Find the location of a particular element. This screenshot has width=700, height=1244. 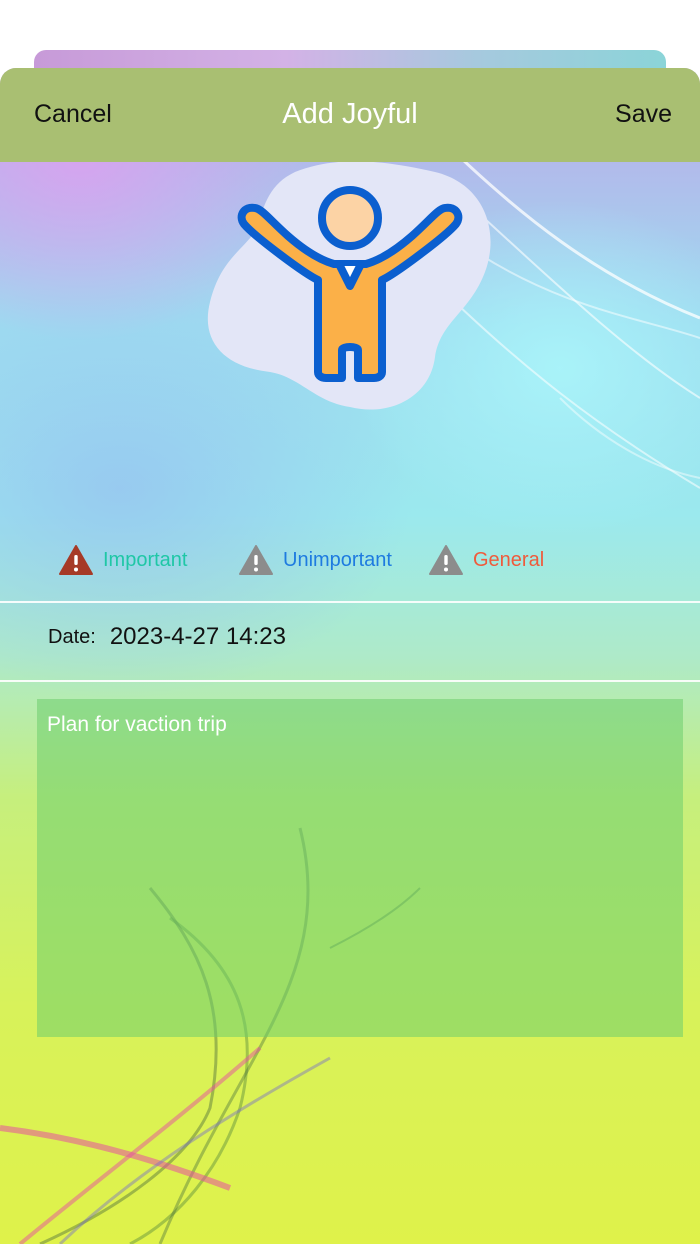

category-general: General is located at coordinates (486, 560).